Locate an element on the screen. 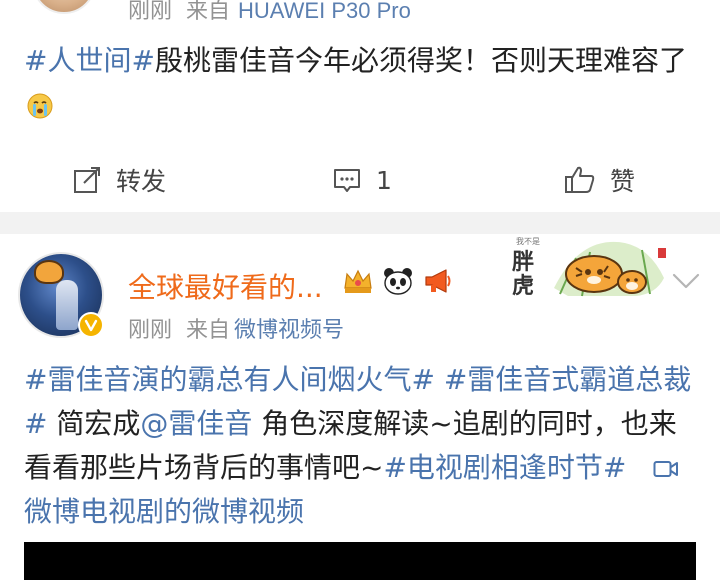 Image resolution: width=720 pixels, height=580 pixels. card-decoration-sticker: 我不是 胖虎 is located at coordinates (592, 269).